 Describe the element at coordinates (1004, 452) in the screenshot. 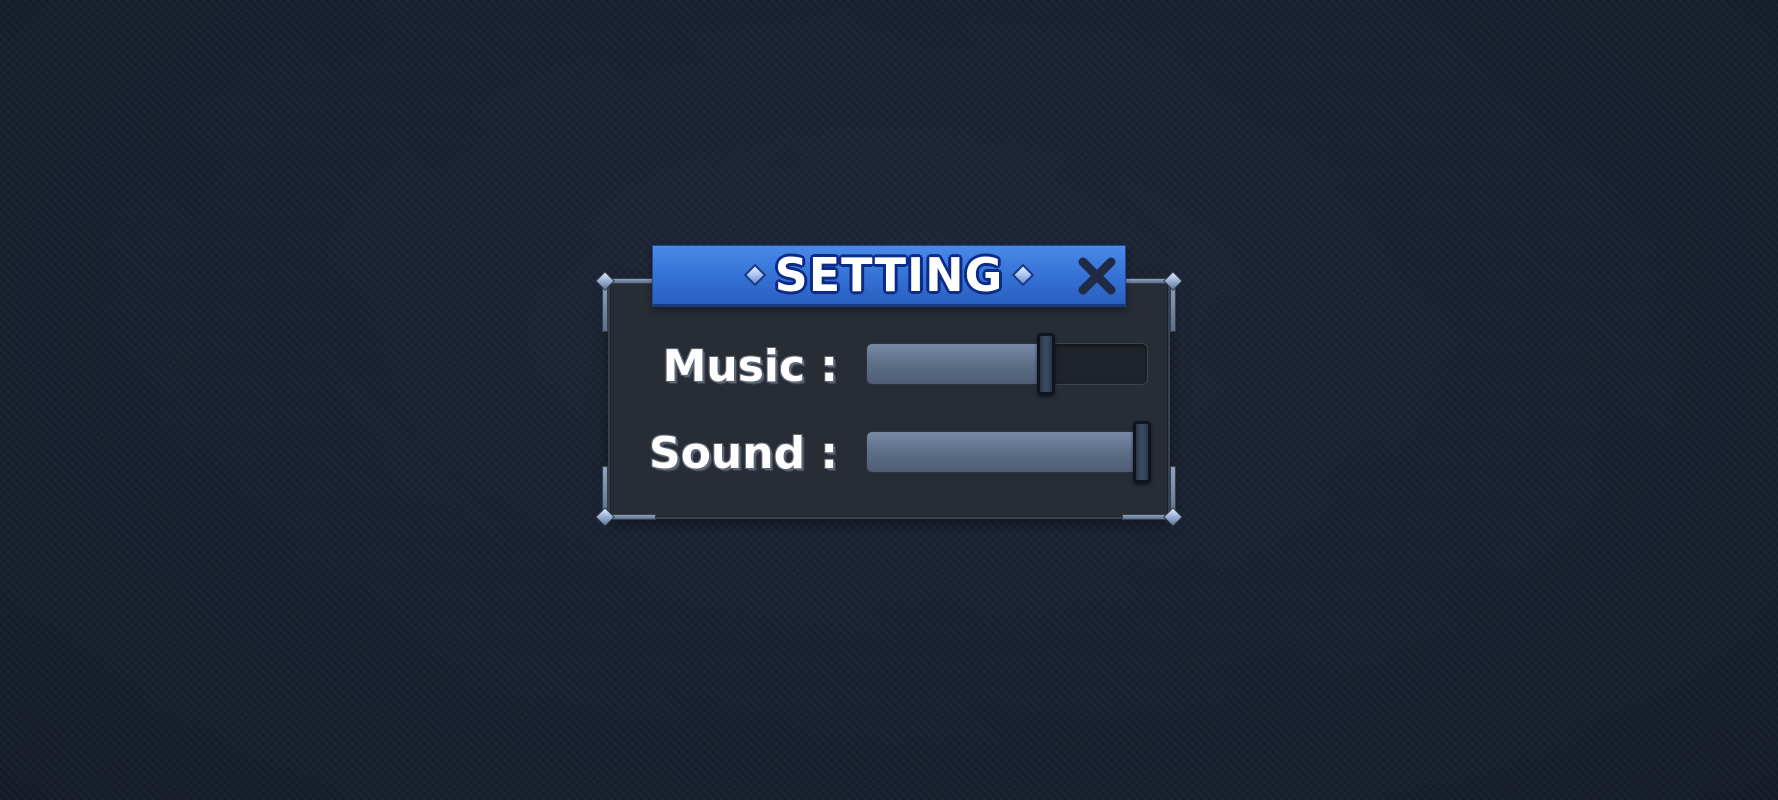

I see `sound-slider-fill` at that location.